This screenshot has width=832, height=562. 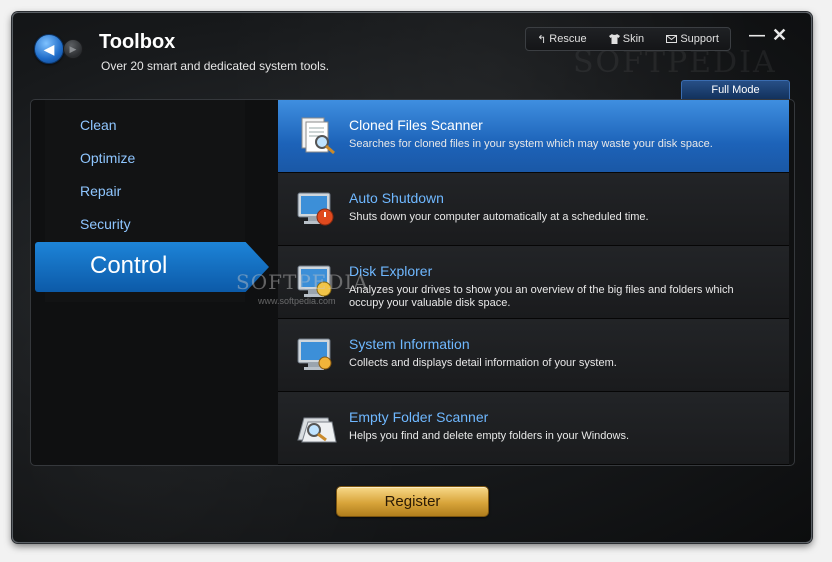 What do you see at coordinates (317, 430) in the screenshot?
I see `folder-magnifier-icon` at bounding box center [317, 430].